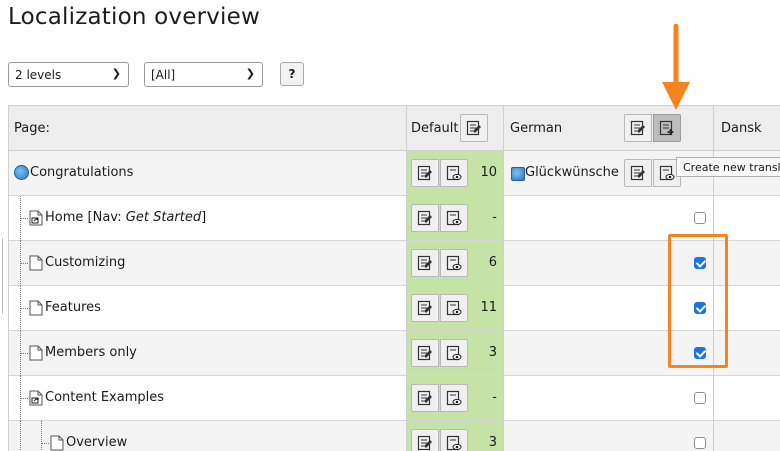 Image resolution: width=780 pixels, height=451 pixels. I want to click on page-title-cell: Content Examples, so click(104, 398).